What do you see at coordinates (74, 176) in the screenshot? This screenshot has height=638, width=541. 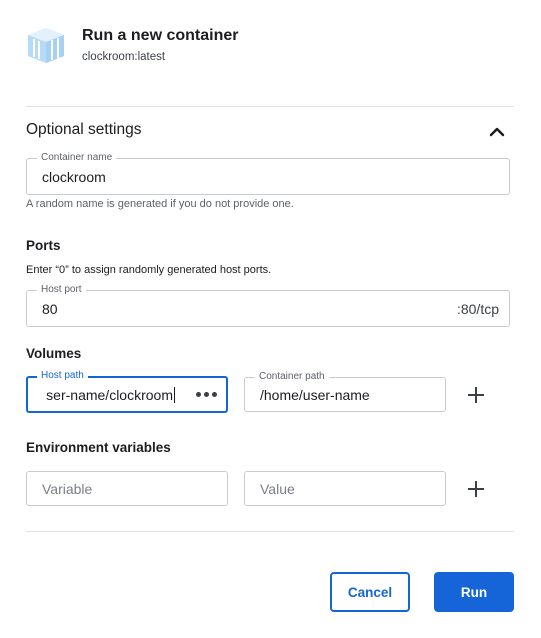 I see `container-name-value: clockroom` at bounding box center [74, 176].